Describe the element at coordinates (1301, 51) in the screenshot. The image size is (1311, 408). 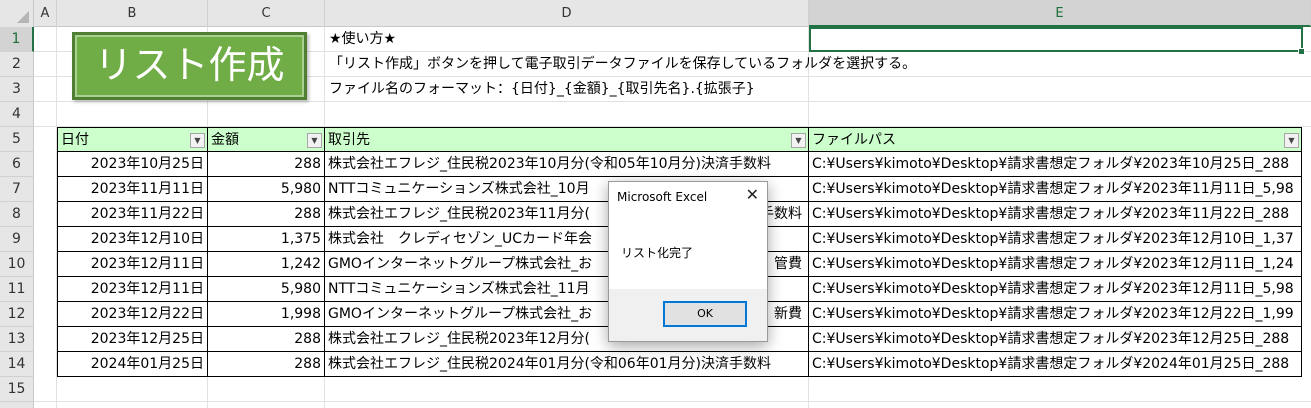
I see `fill-handle` at that location.